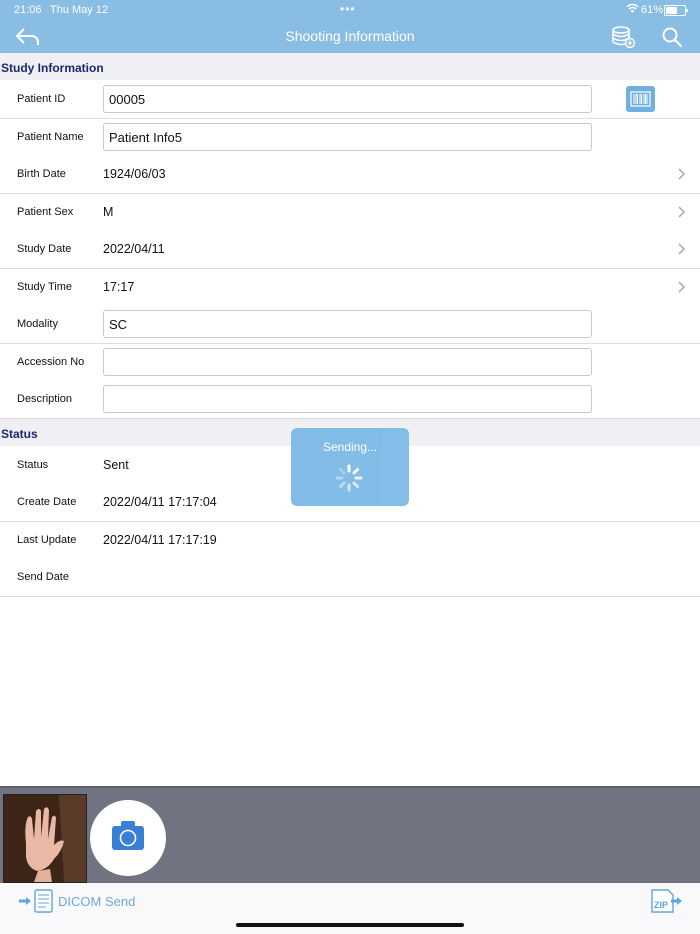 The image size is (700, 934). I want to click on study-time-value: 17:17, so click(119, 287).